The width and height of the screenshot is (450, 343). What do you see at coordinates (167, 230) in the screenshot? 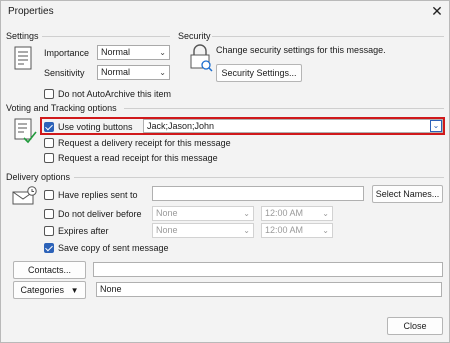
I see `expires-after-date-value: None` at bounding box center [167, 230].